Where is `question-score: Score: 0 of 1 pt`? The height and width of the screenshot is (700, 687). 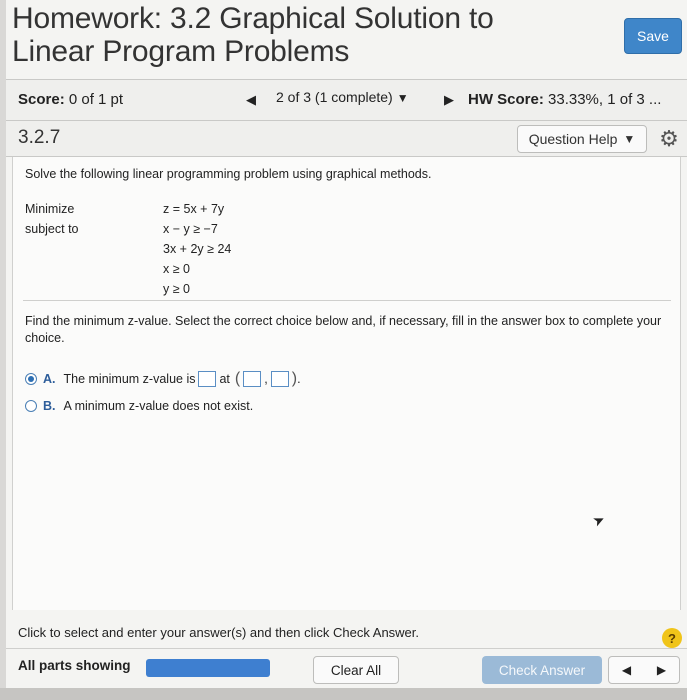
question-score: Score: 0 of 1 pt is located at coordinates (70, 99).